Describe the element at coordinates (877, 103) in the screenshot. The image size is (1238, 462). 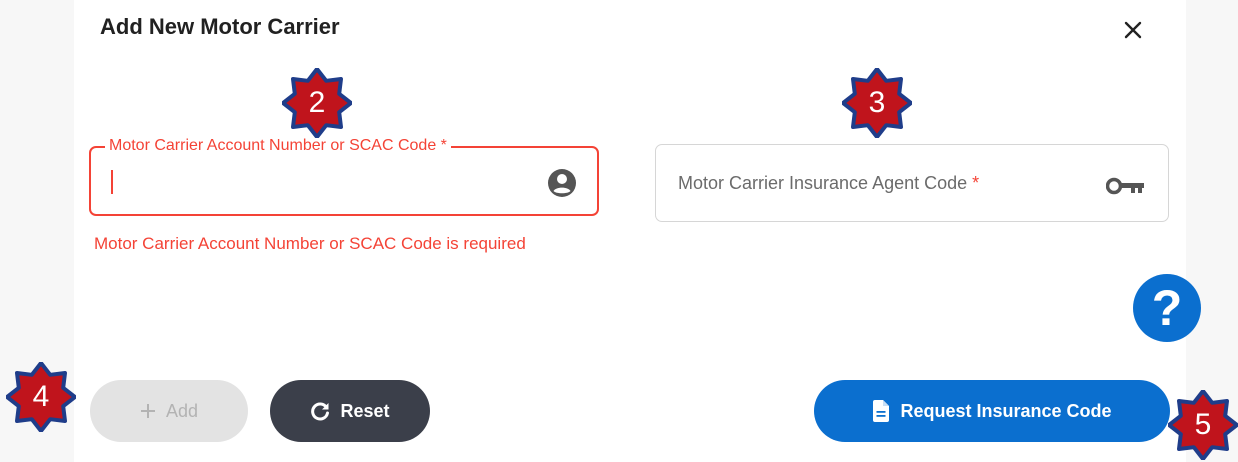
I see `annotation-badge-3: 3` at that location.